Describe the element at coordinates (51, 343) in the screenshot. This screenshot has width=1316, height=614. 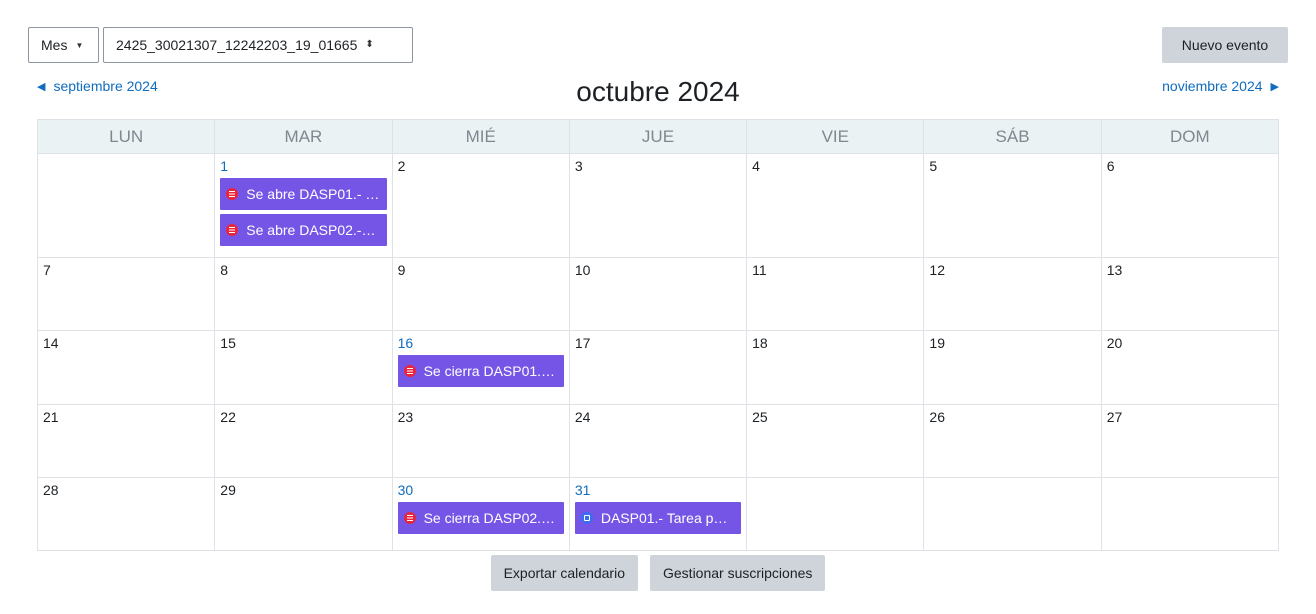
I see `day-number: 14` at that location.